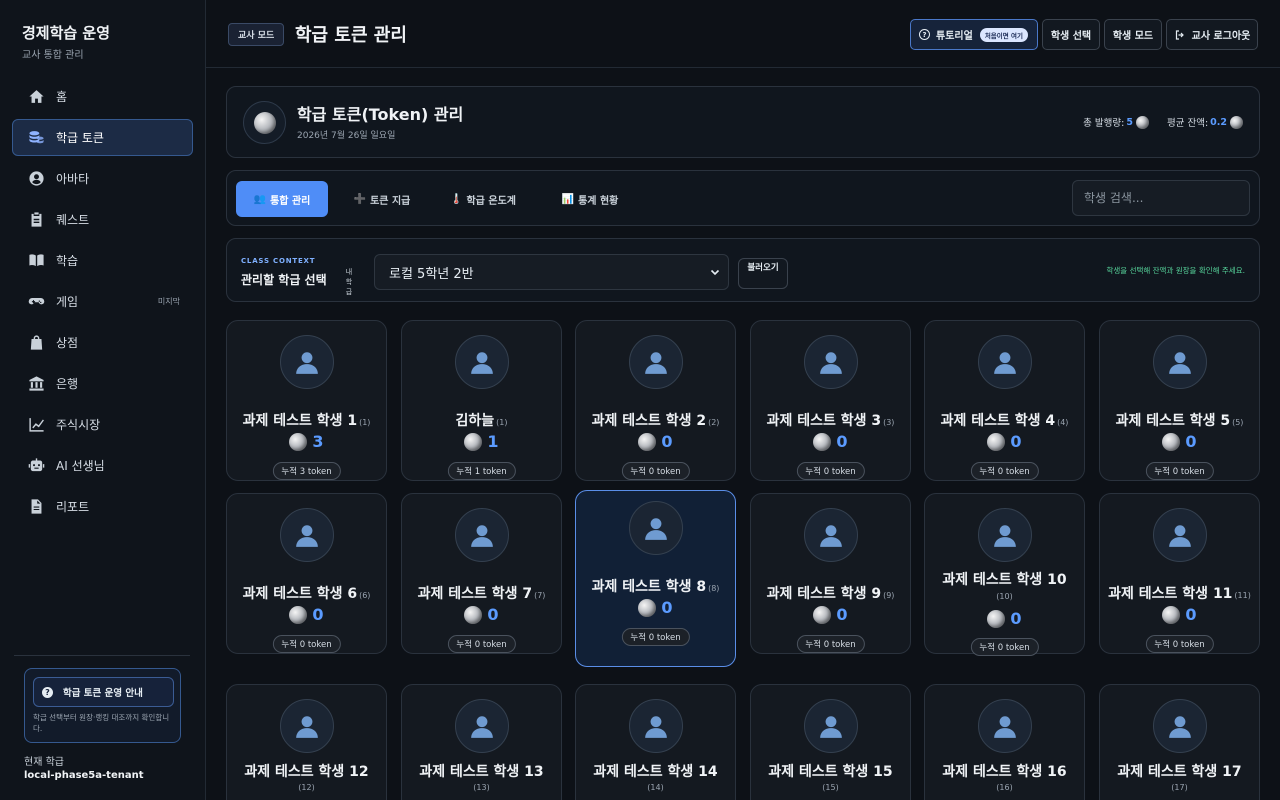  I want to click on logout-label: 교사 로그아웃, so click(1221, 36).